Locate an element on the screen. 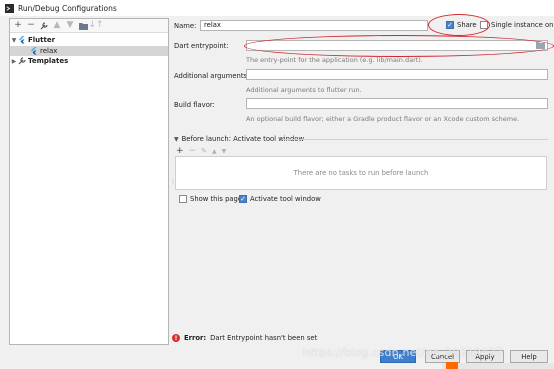 The image size is (554, 369). show-page-option: Show this page is located at coordinates (210, 199).